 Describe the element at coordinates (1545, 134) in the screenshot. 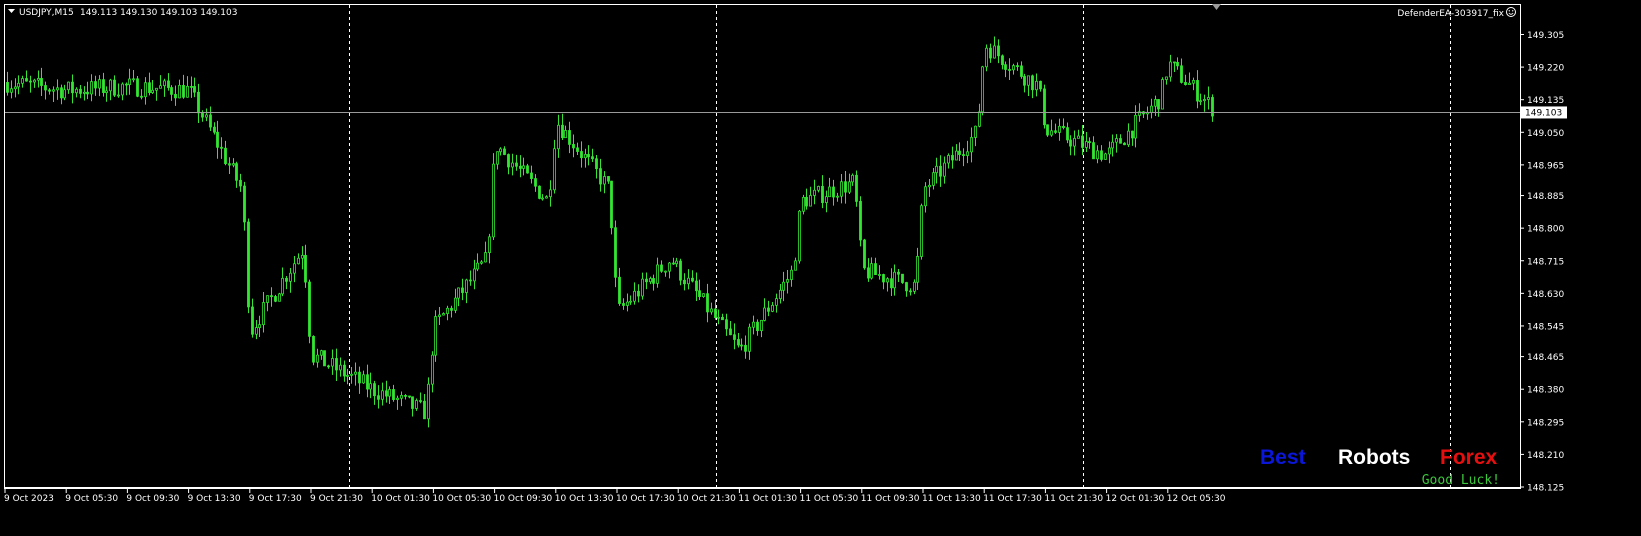

I see `price-tick-label: 149.050` at that location.